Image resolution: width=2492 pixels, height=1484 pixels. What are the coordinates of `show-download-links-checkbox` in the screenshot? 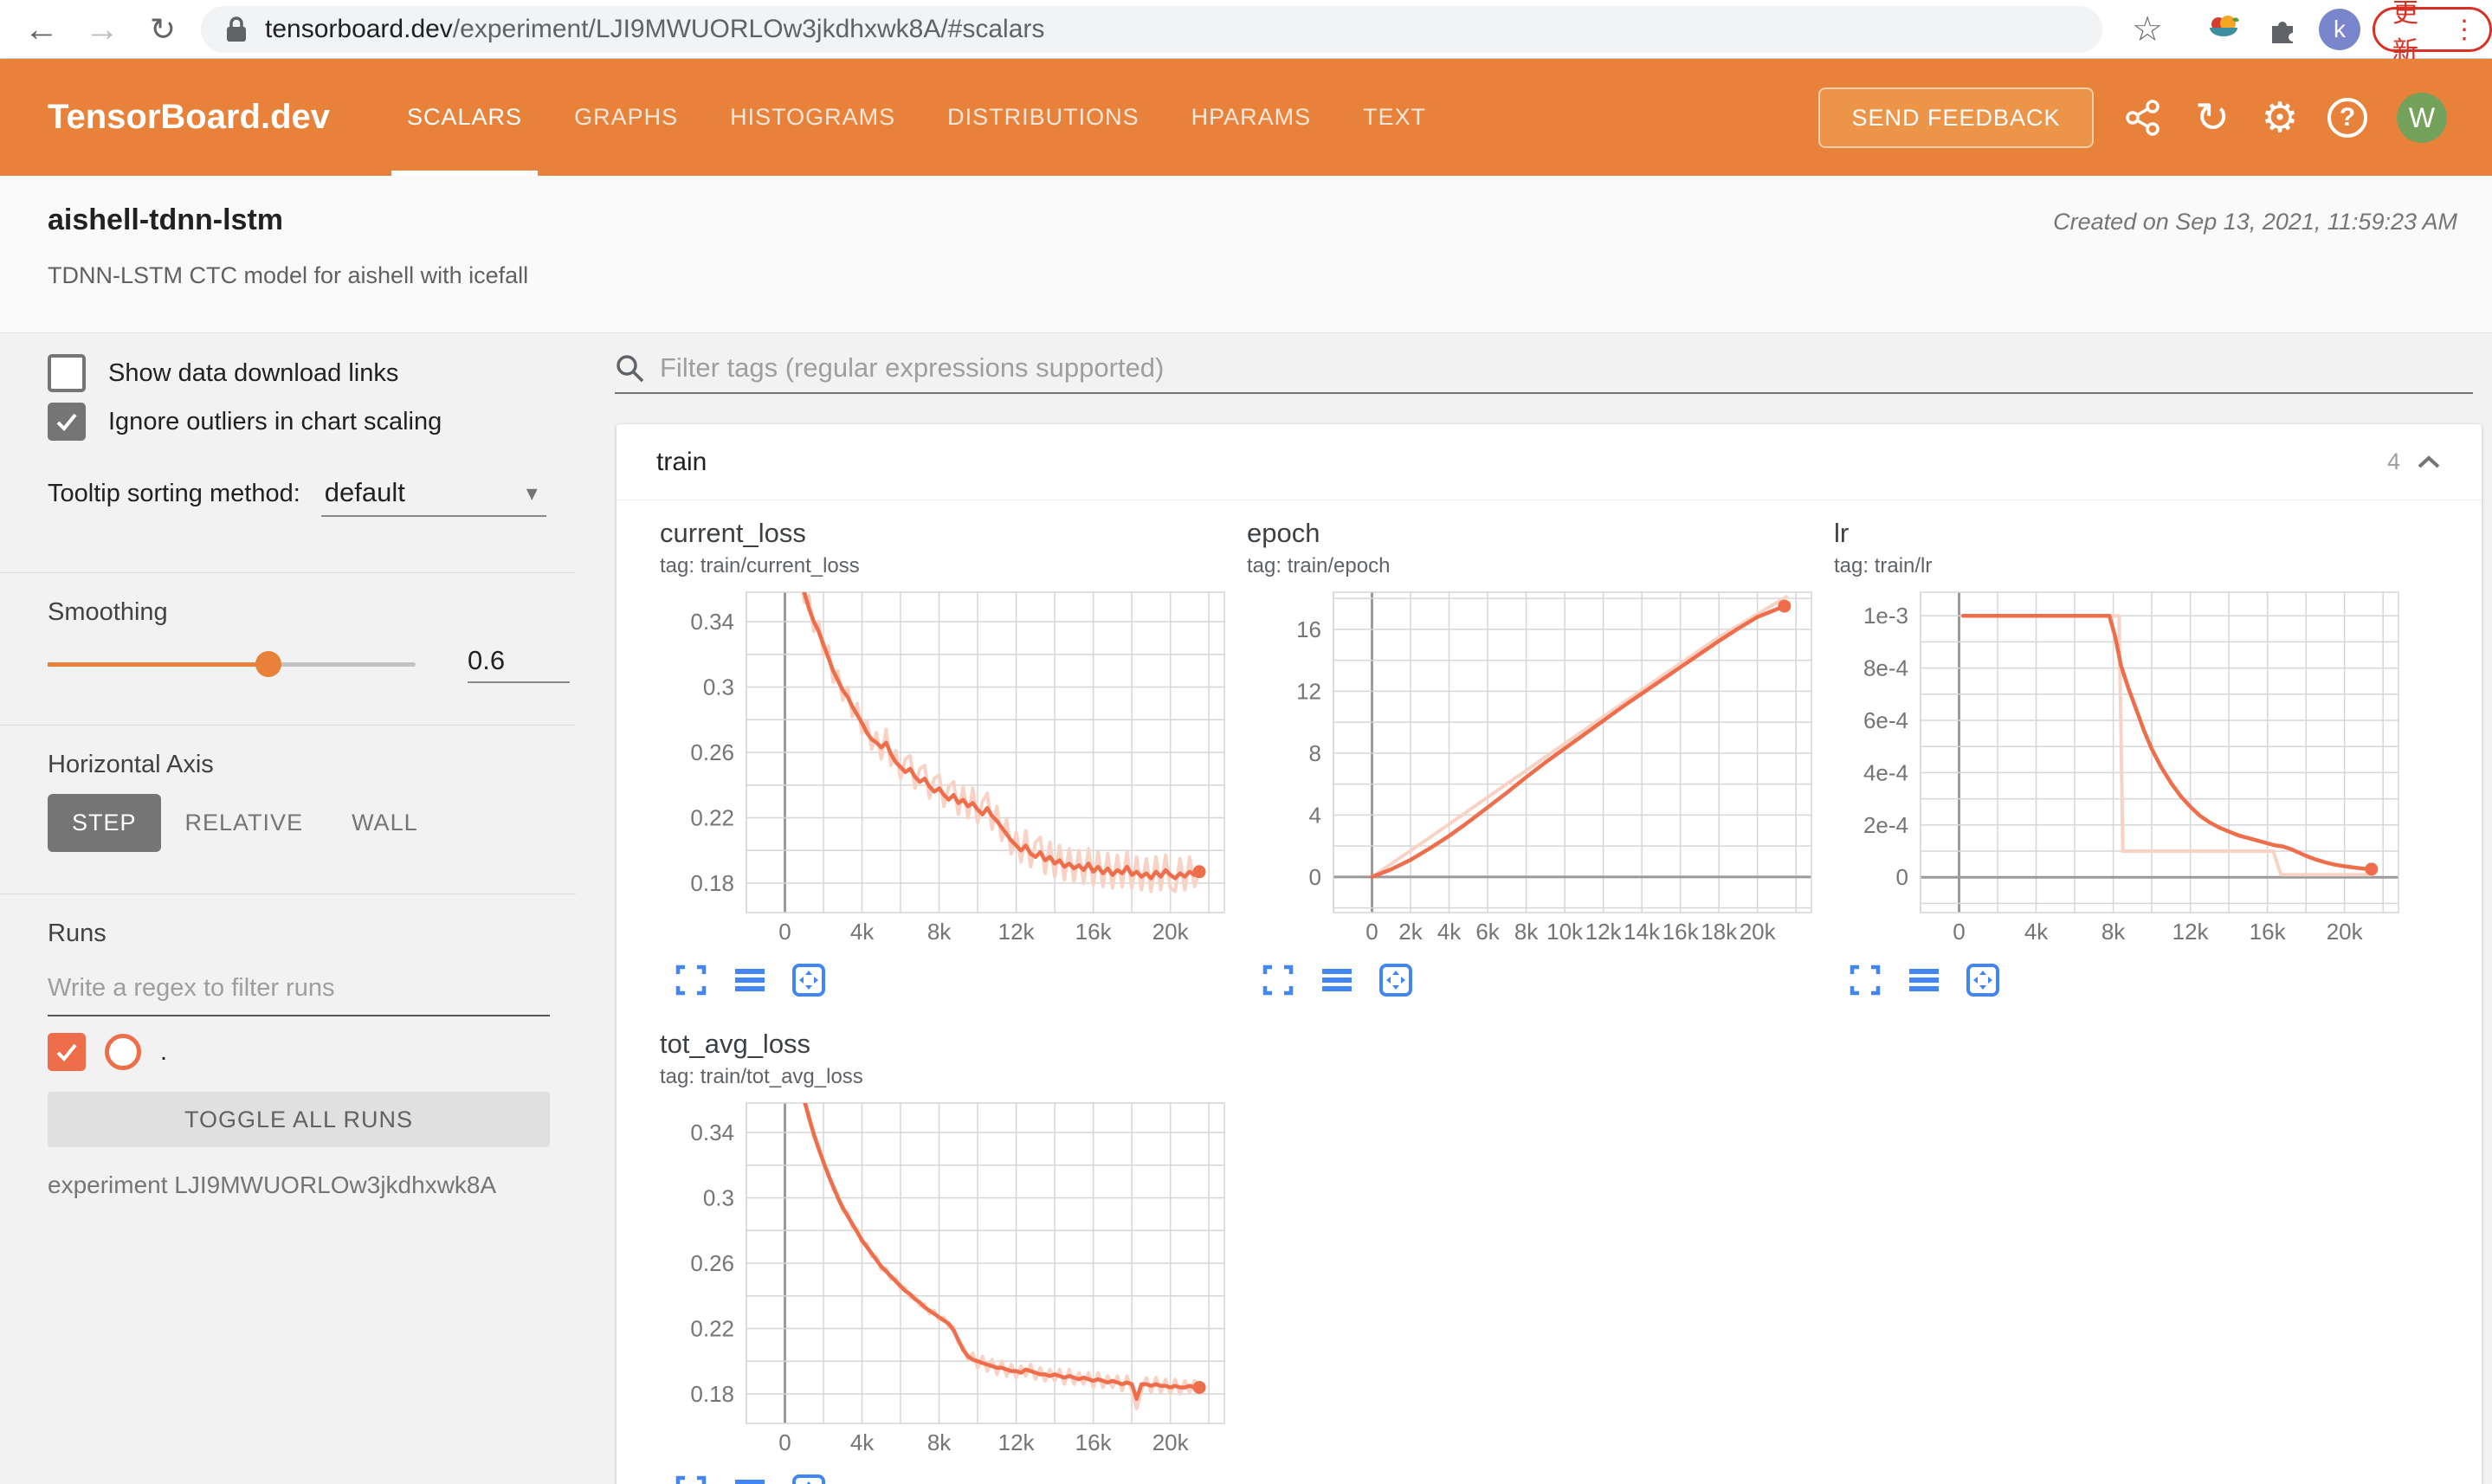 It's located at (67, 373).